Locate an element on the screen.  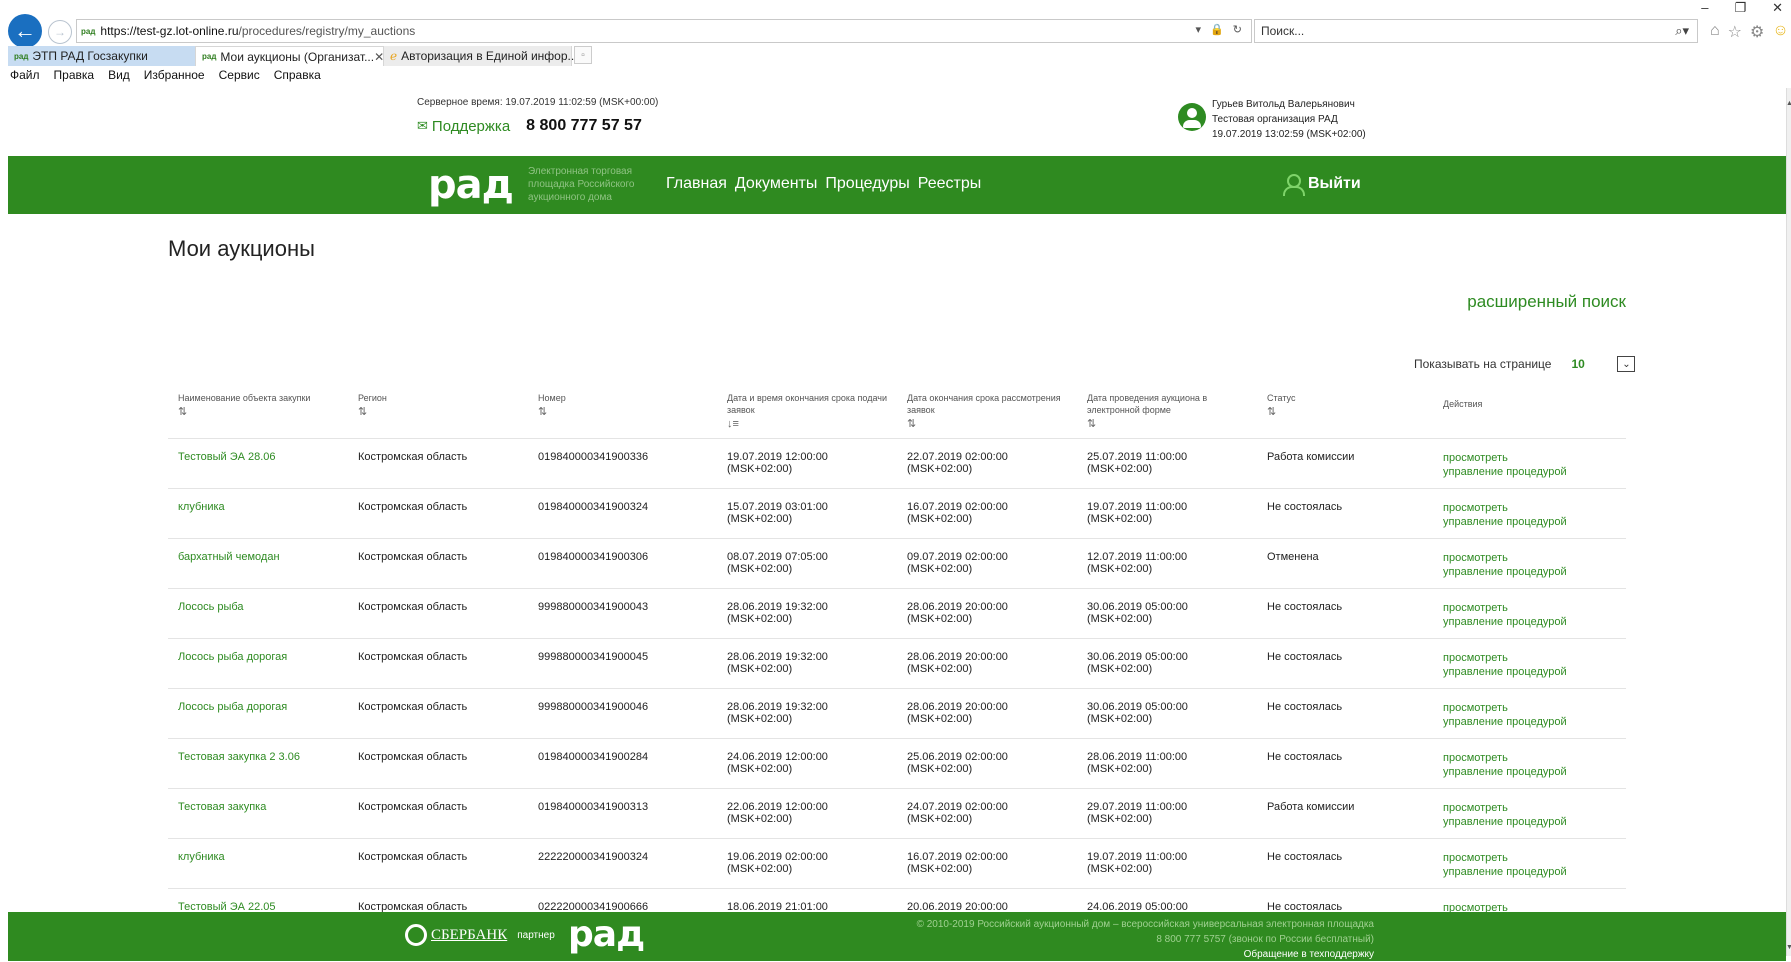
user-org: Тестовая организация РАД is located at coordinates (1275, 119).